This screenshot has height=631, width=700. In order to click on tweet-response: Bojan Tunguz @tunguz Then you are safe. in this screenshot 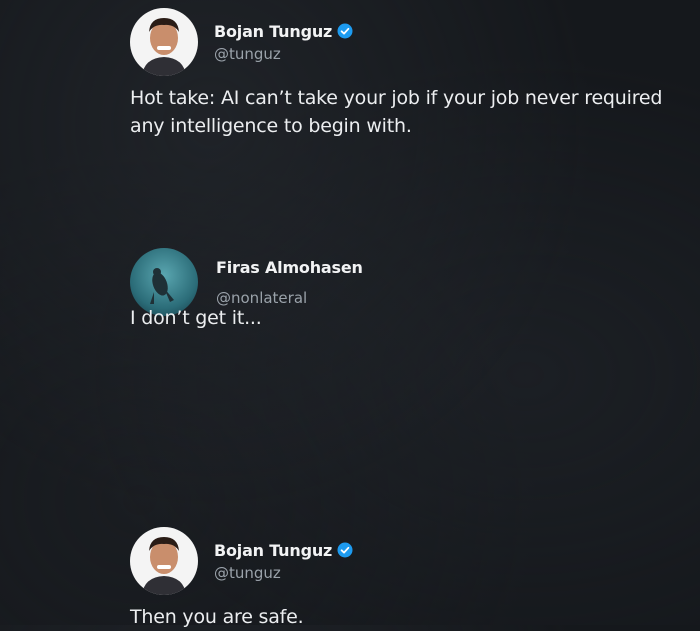, I will do `click(400, 579)`.